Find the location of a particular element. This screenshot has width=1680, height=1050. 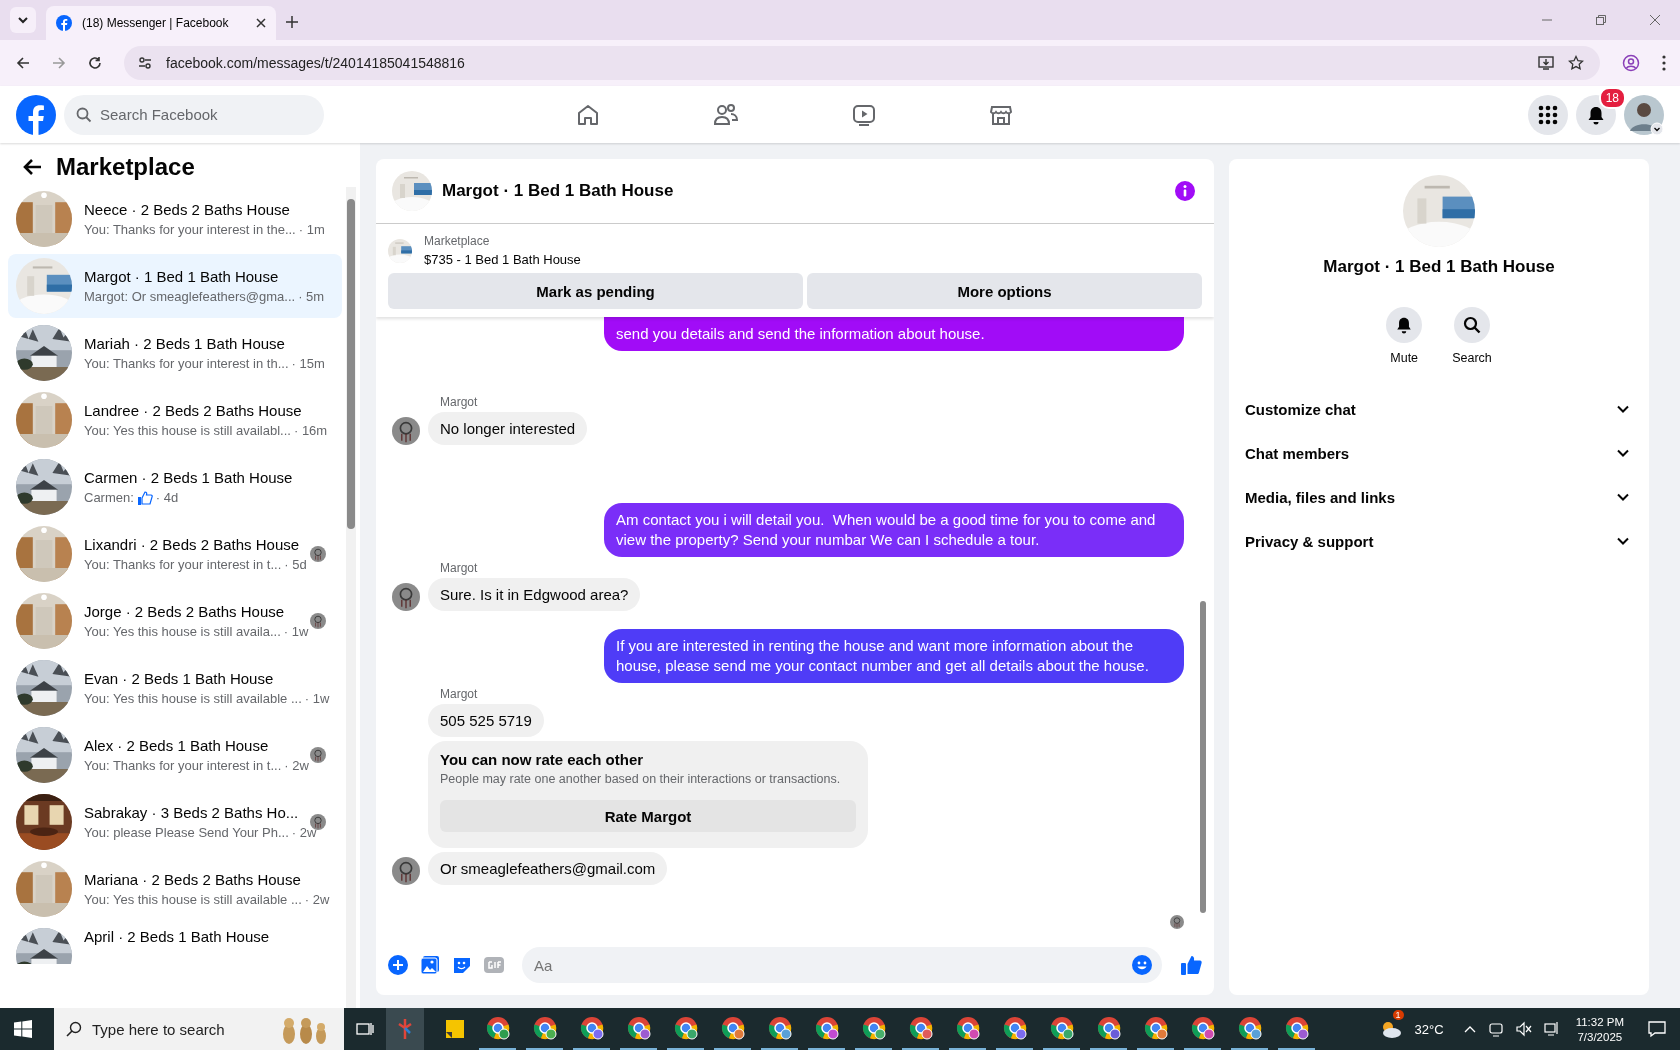

conversation-title: Landree · 2 Beds 2 Baths House is located at coordinates (193, 410).